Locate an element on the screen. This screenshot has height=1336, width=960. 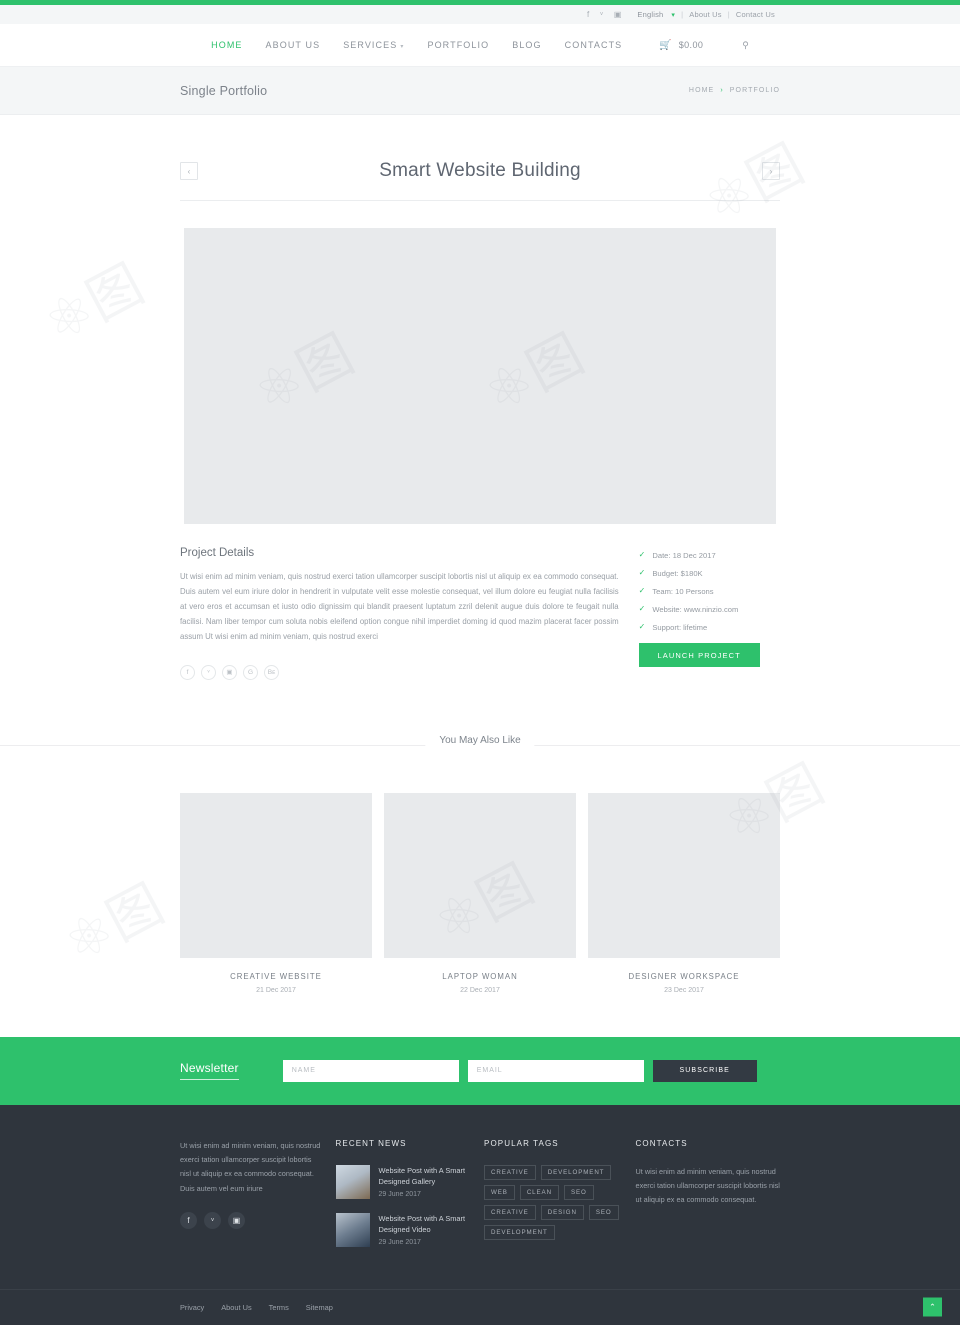
nav-item-contacts: CONTACTS is located at coordinates (594, 45).